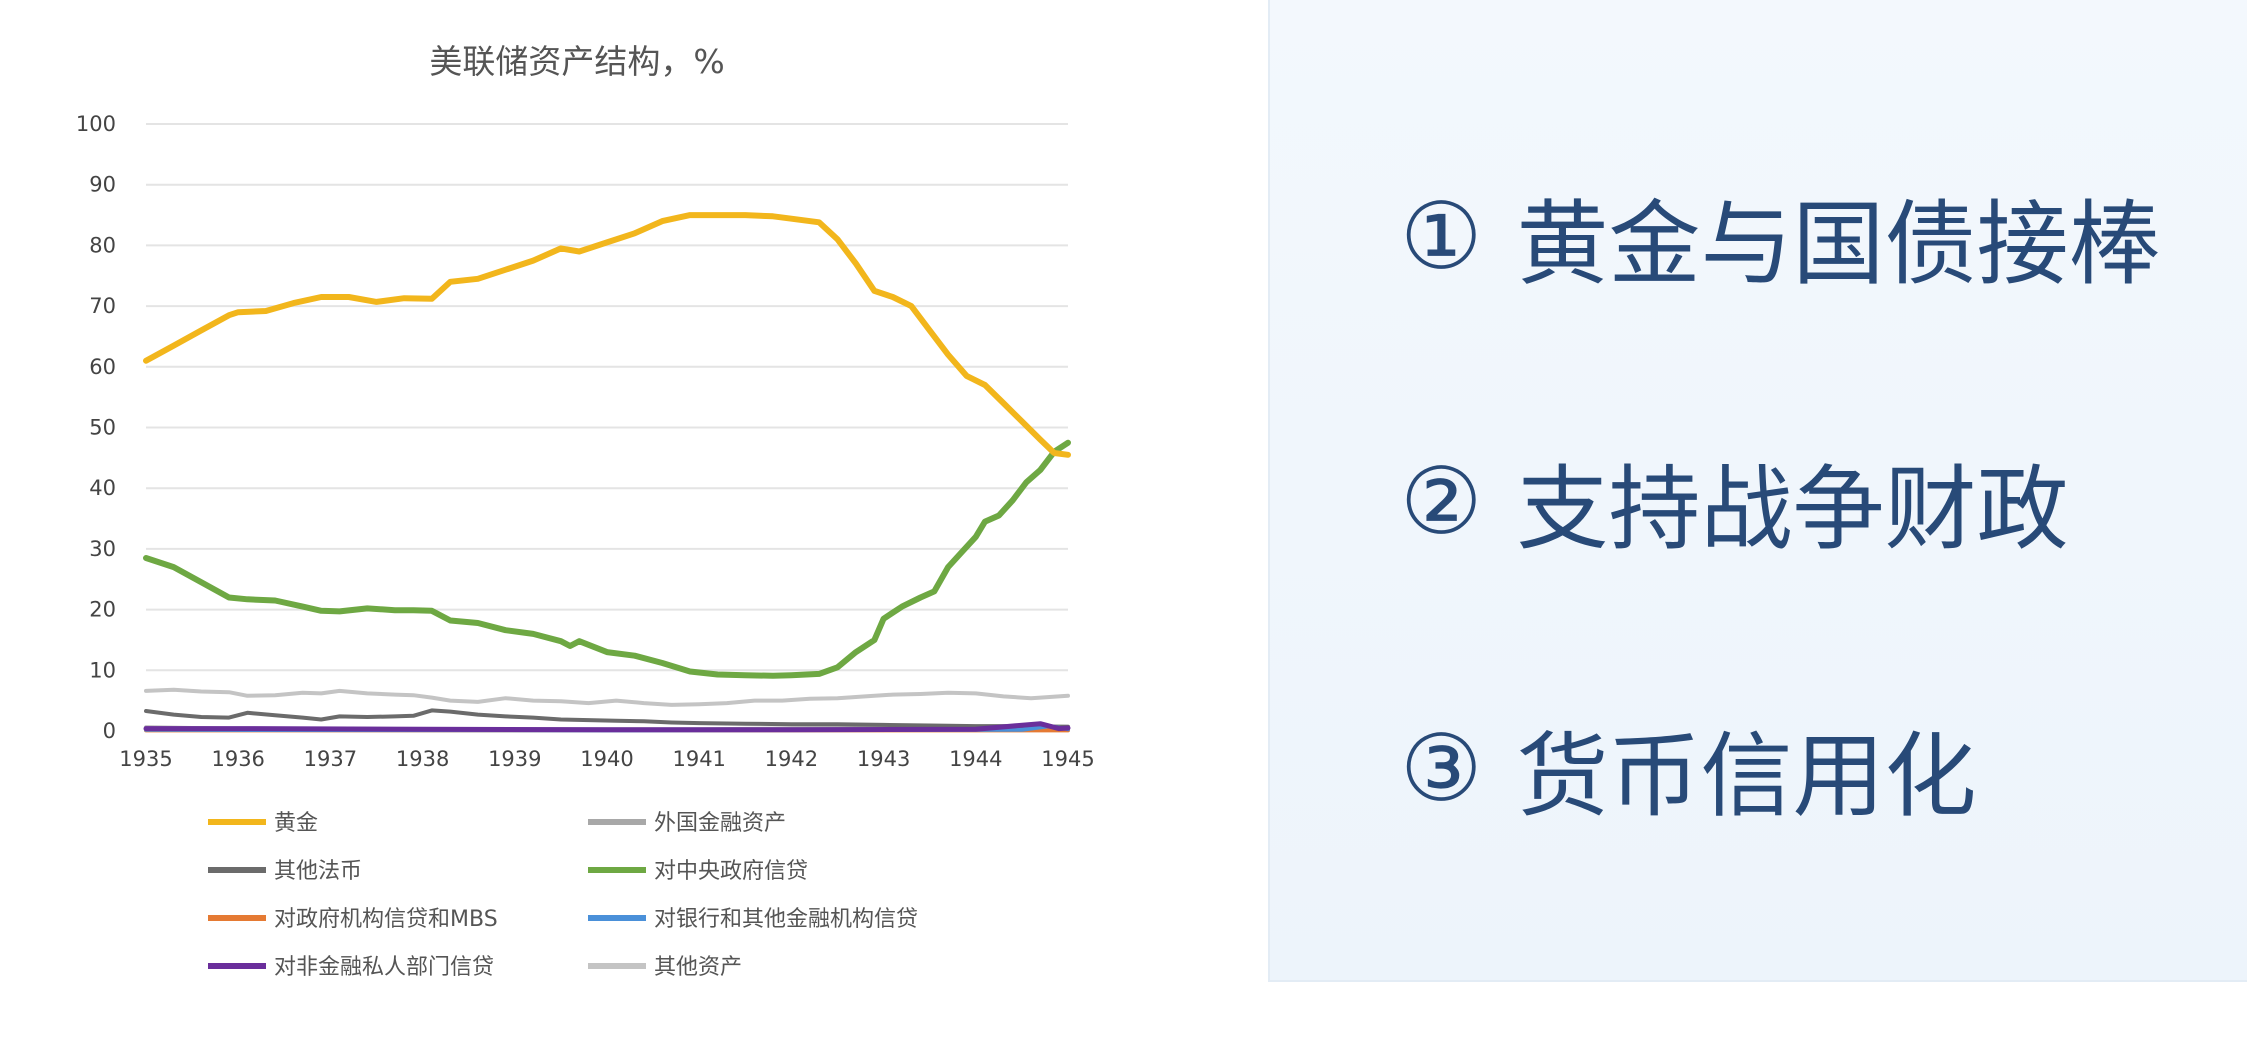  What do you see at coordinates (102, 549) in the screenshot?
I see `y-tick-label-30: 30` at bounding box center [102, 549].